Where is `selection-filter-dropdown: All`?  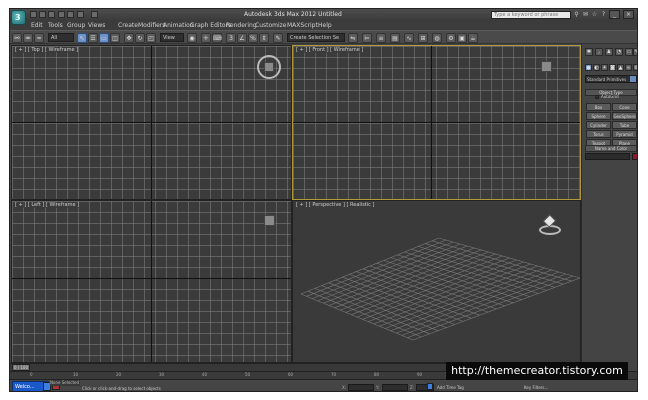 selection-filter-dropdown: All is located at coordinates (61, 37).